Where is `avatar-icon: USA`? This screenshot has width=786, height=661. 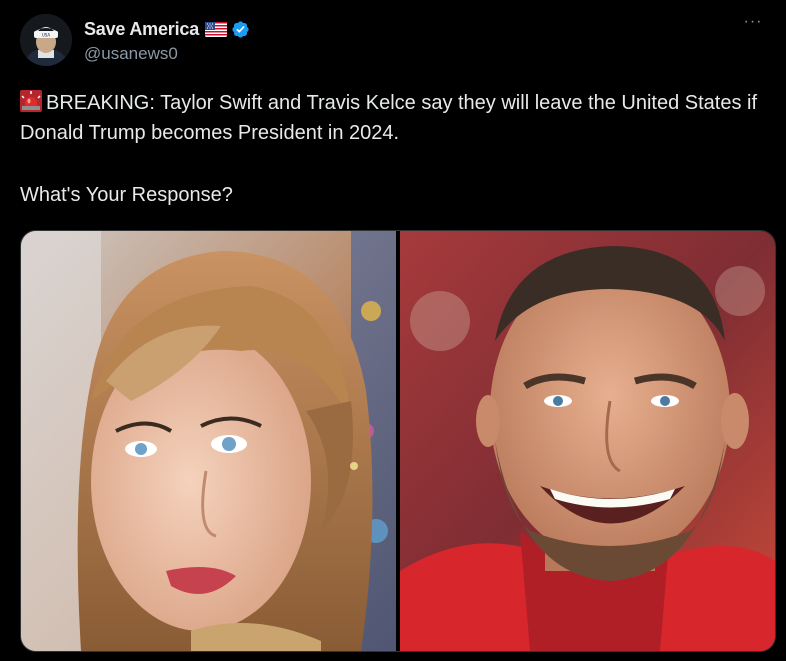 avatar-icon: USA is located at coordinates (46, 40).